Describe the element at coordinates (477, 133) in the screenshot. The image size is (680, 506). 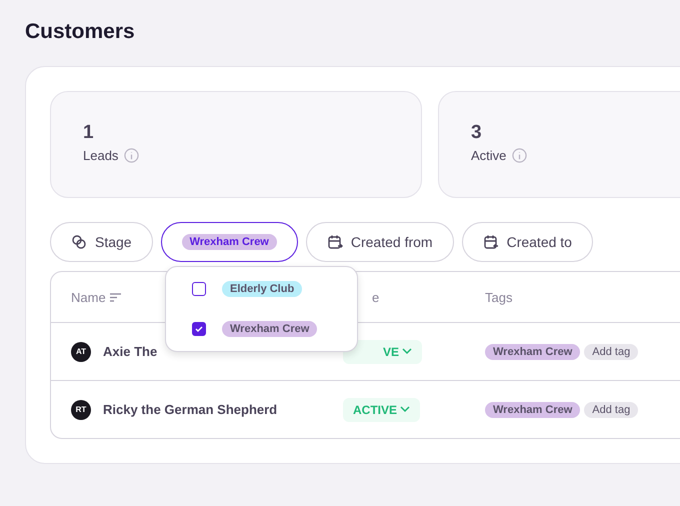
I see `stat-value: 3` at that location.